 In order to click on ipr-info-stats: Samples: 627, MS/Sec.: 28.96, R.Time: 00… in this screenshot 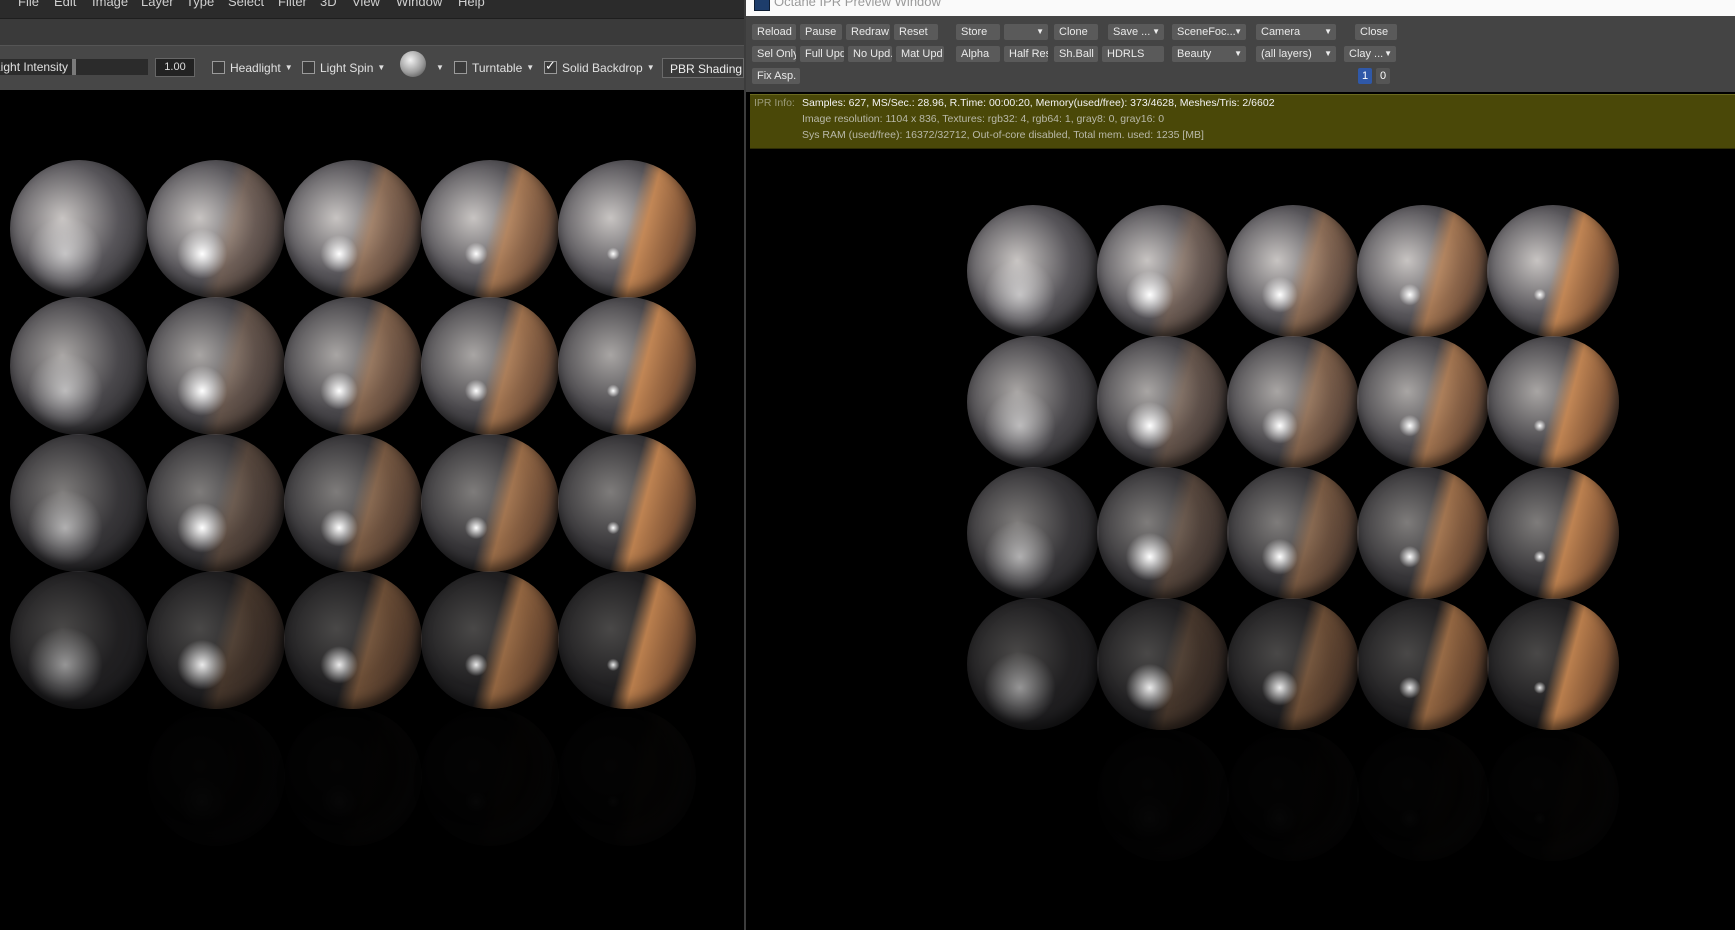, I will do `click(1038, 103)`.